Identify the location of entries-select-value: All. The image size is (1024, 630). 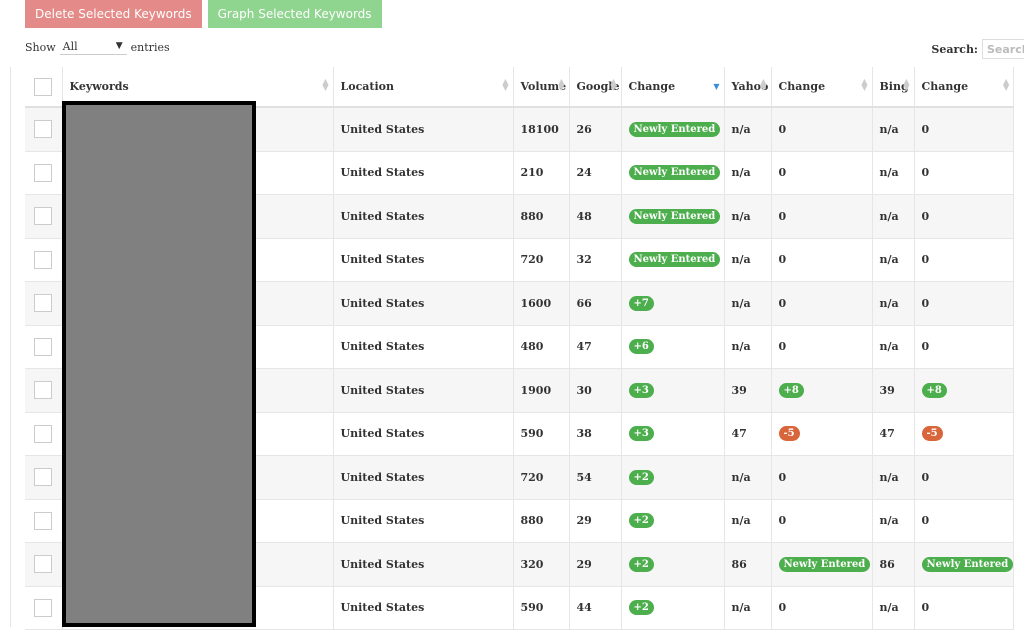
(70, 46).